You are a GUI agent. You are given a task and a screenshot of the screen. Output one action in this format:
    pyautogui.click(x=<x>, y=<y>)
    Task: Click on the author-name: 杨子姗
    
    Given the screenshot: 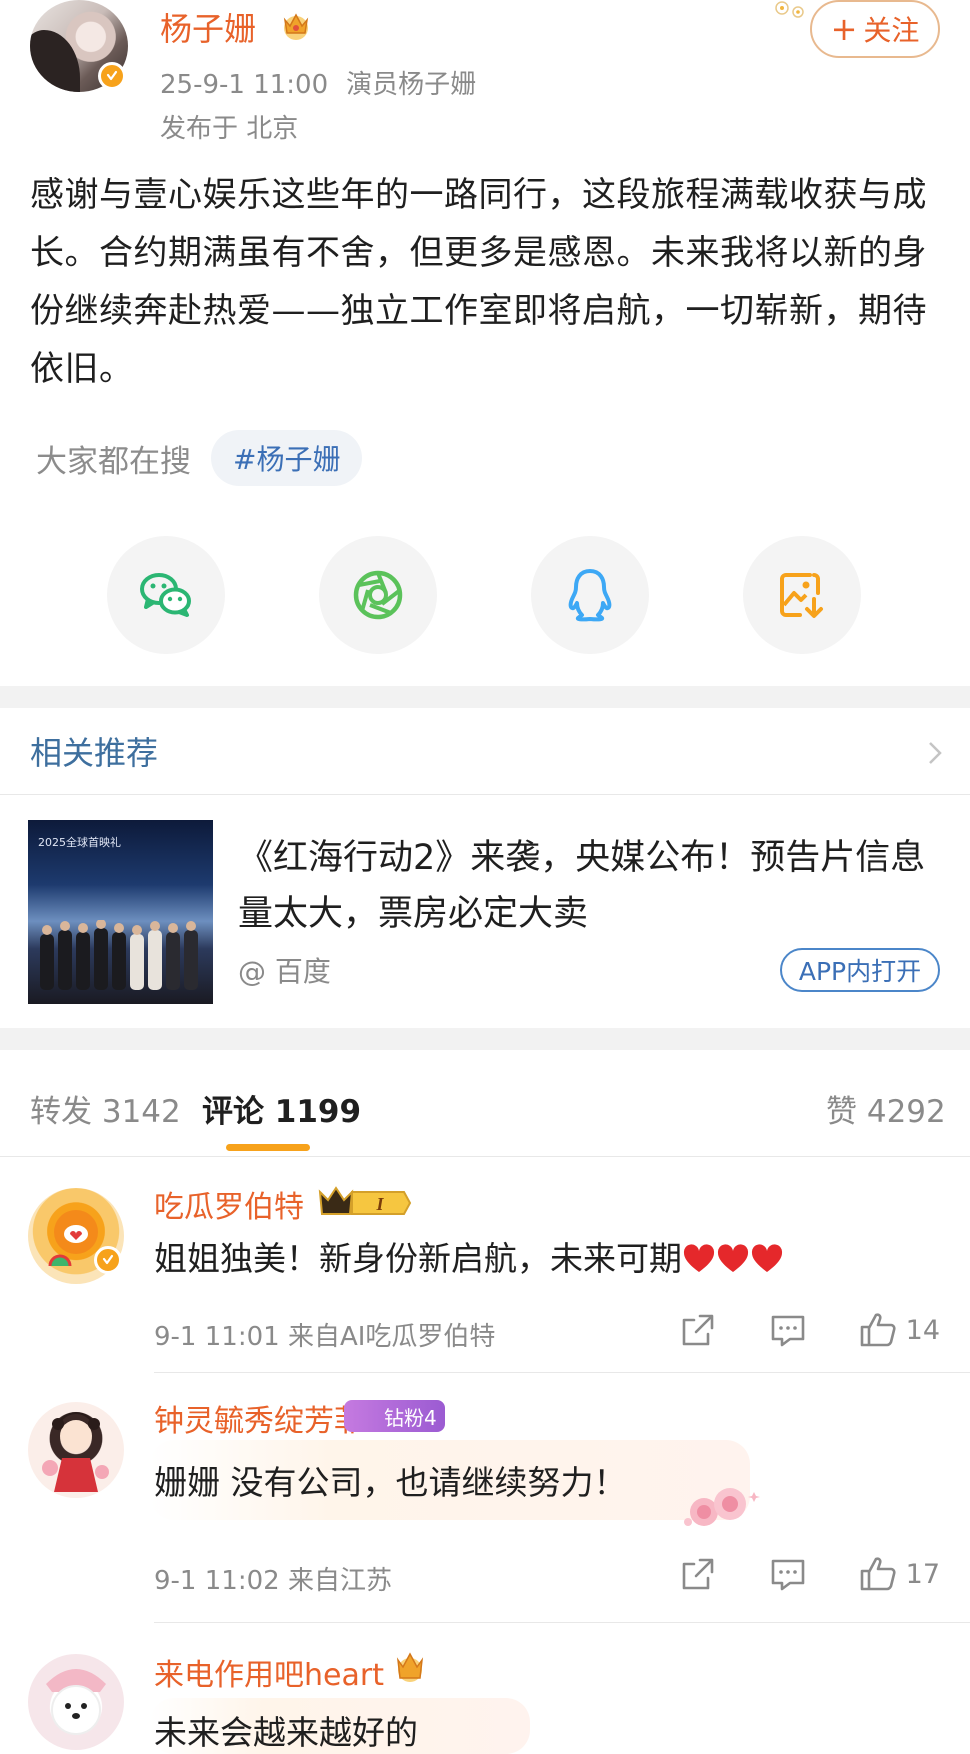 What is the action you would take?
    pyautogui.click(x=208, y=27)
    